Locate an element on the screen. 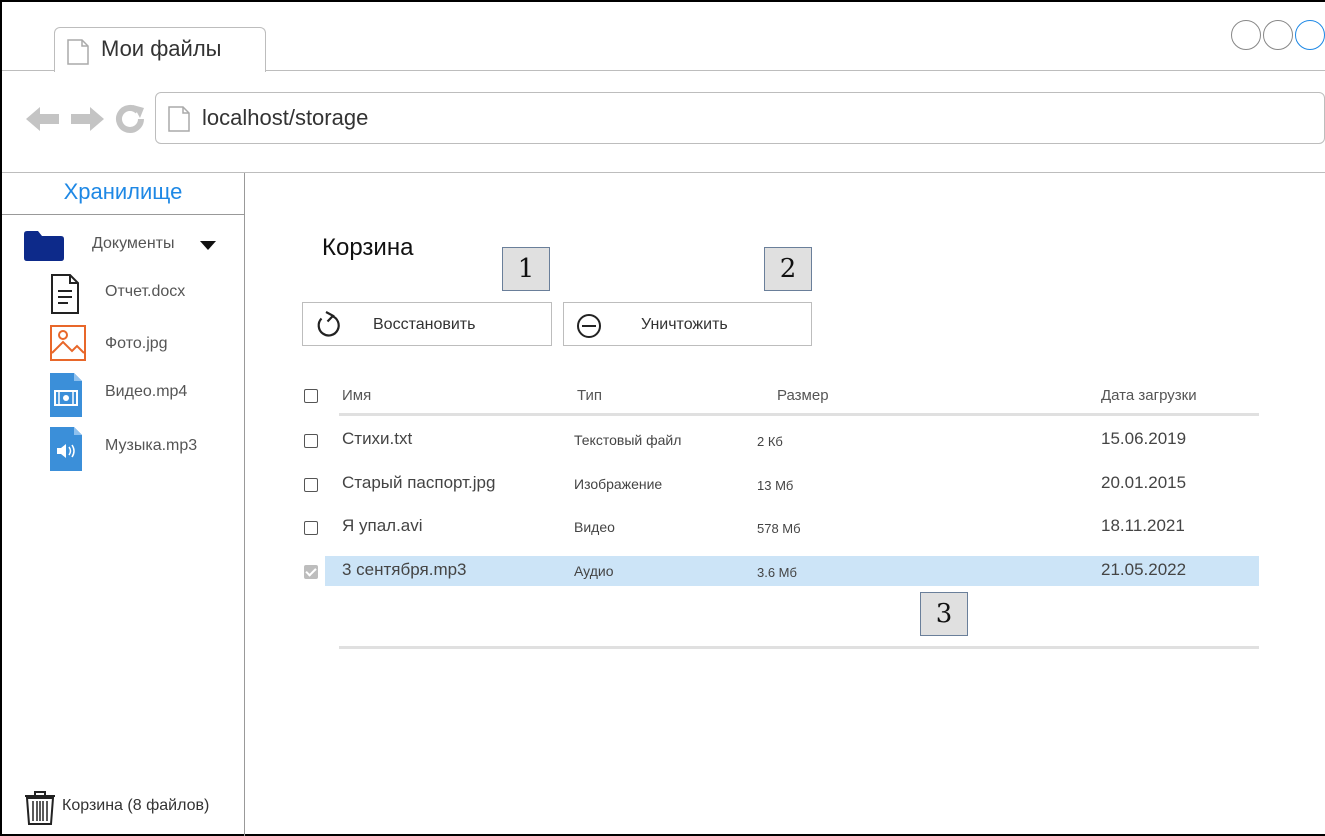 This screenshot has width=1325, height=836. reload-icon is located at coordinates (130, 121).